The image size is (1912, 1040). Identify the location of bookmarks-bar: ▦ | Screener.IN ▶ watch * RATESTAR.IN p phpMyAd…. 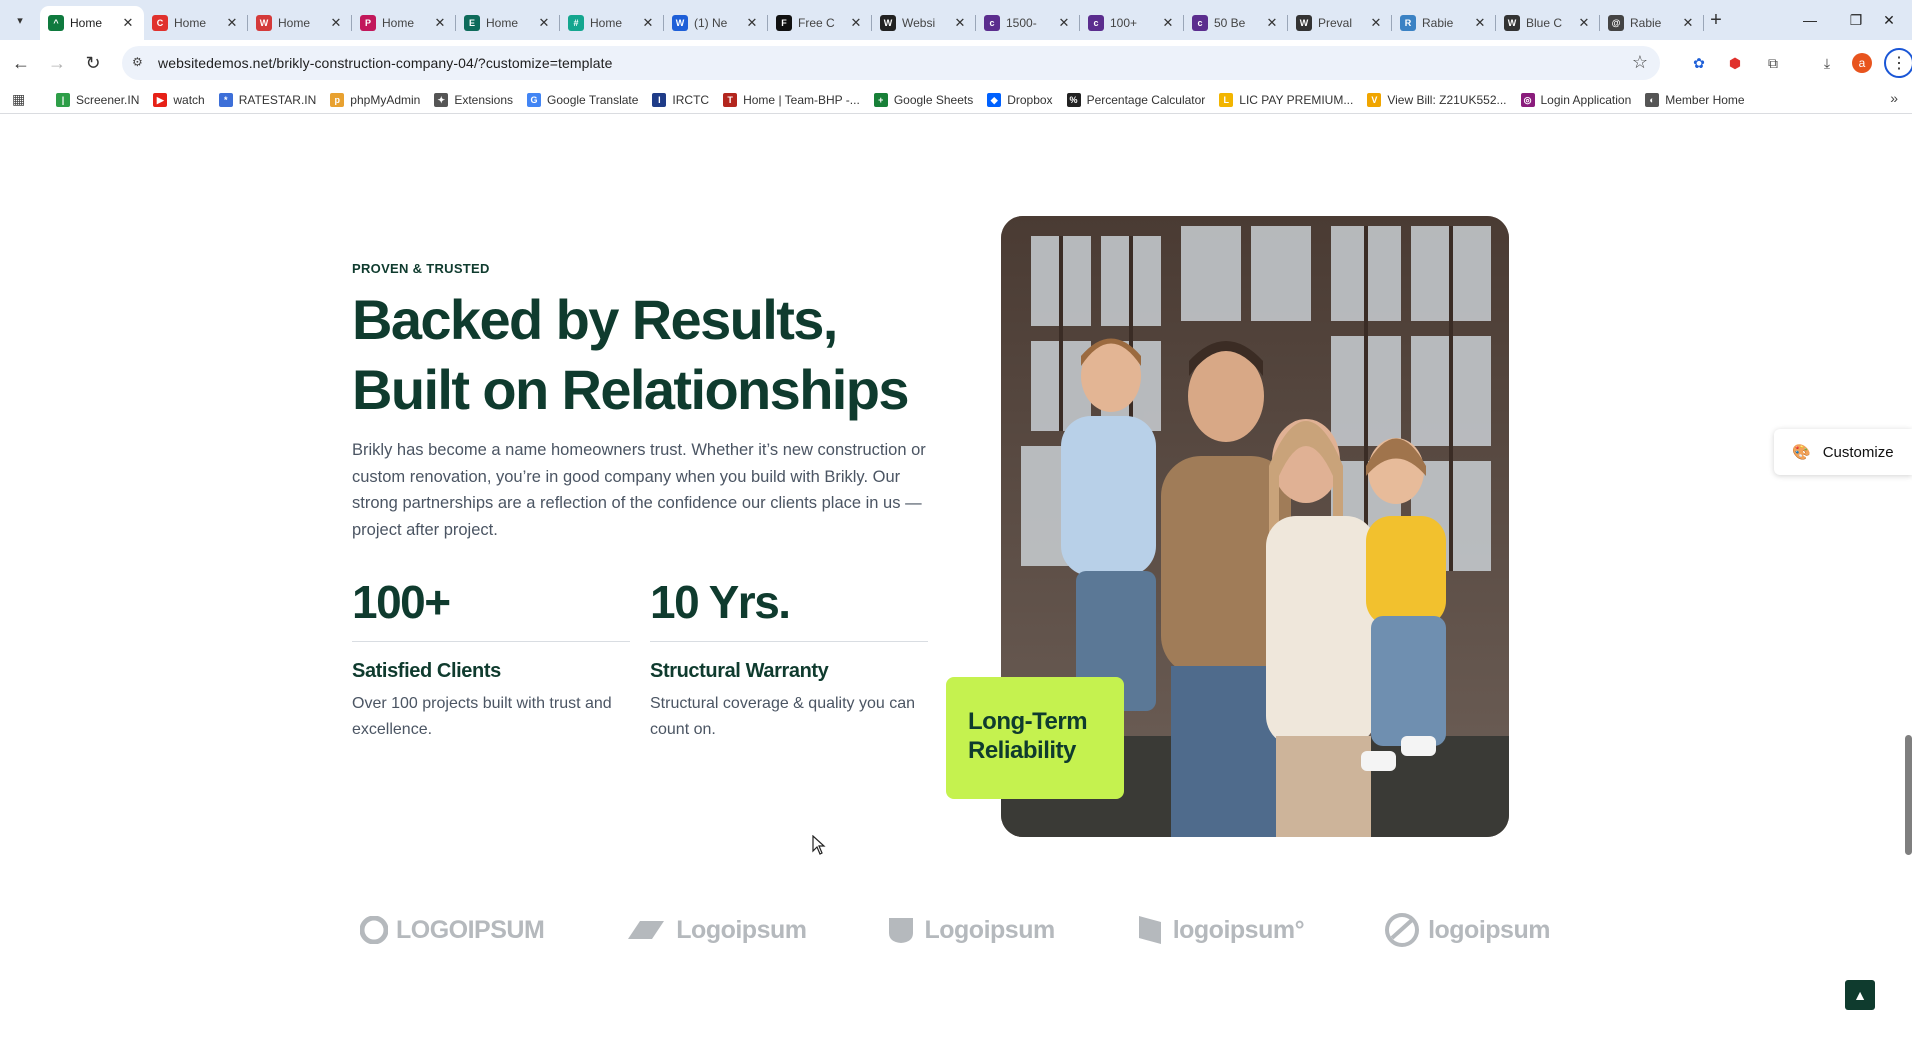
(956, 100).